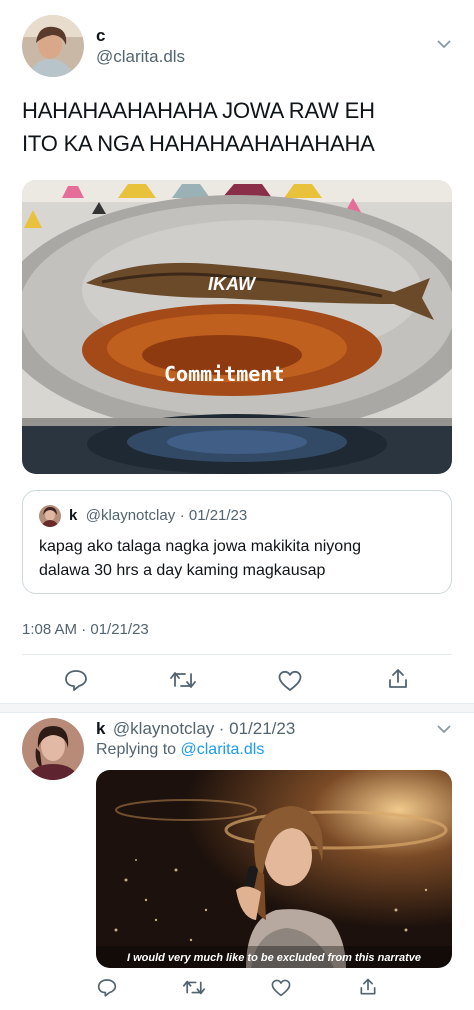  I want to click on quoted-avatar, so click(50, 516).